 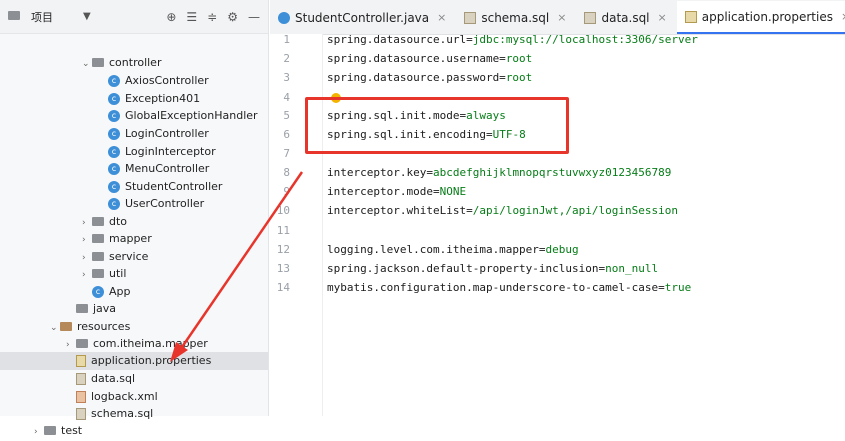 I want to click on tree-item: java, so click(x=134, y=309).